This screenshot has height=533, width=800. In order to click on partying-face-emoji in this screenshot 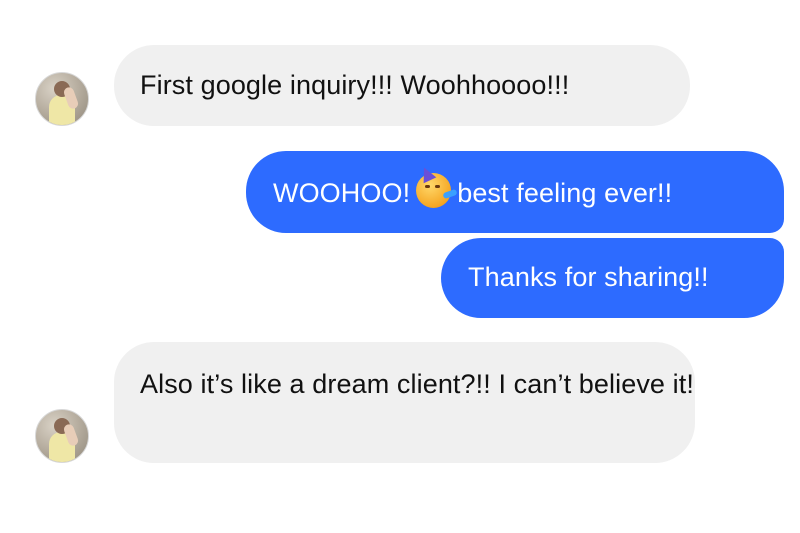, I will do `click(437, 186)`.